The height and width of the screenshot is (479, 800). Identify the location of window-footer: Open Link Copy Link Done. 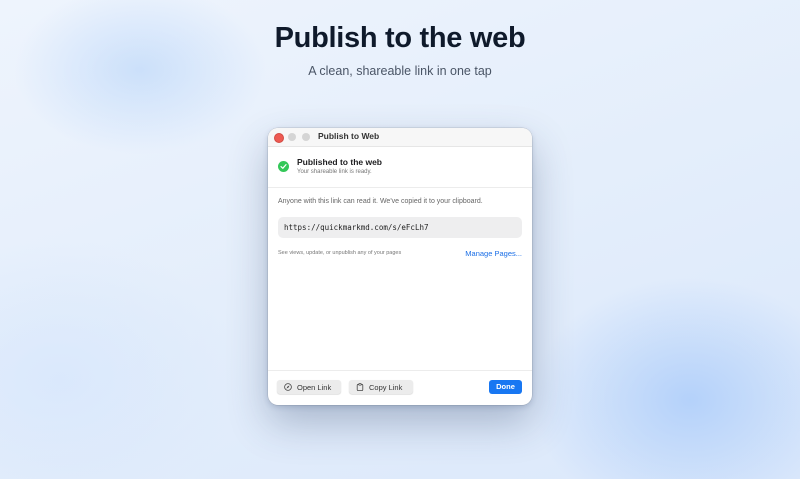
(400, 387).